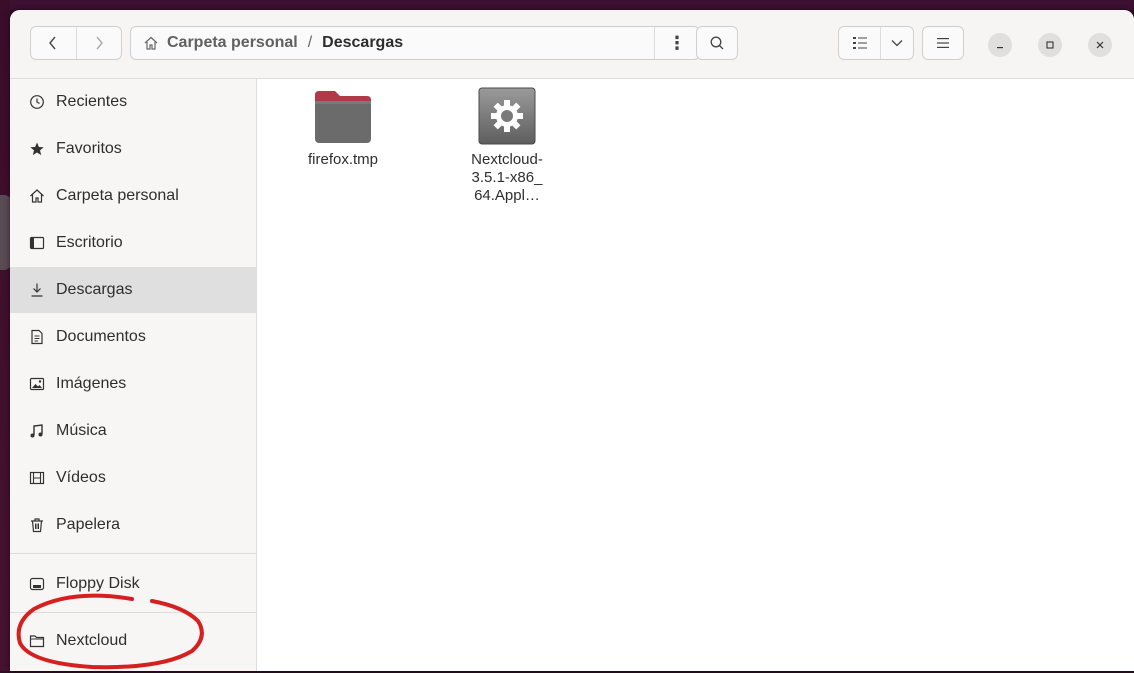  What do you see at coordinates (37, 337) in the screenshot?
I see `document-icon` at bounding box center [37, 337].